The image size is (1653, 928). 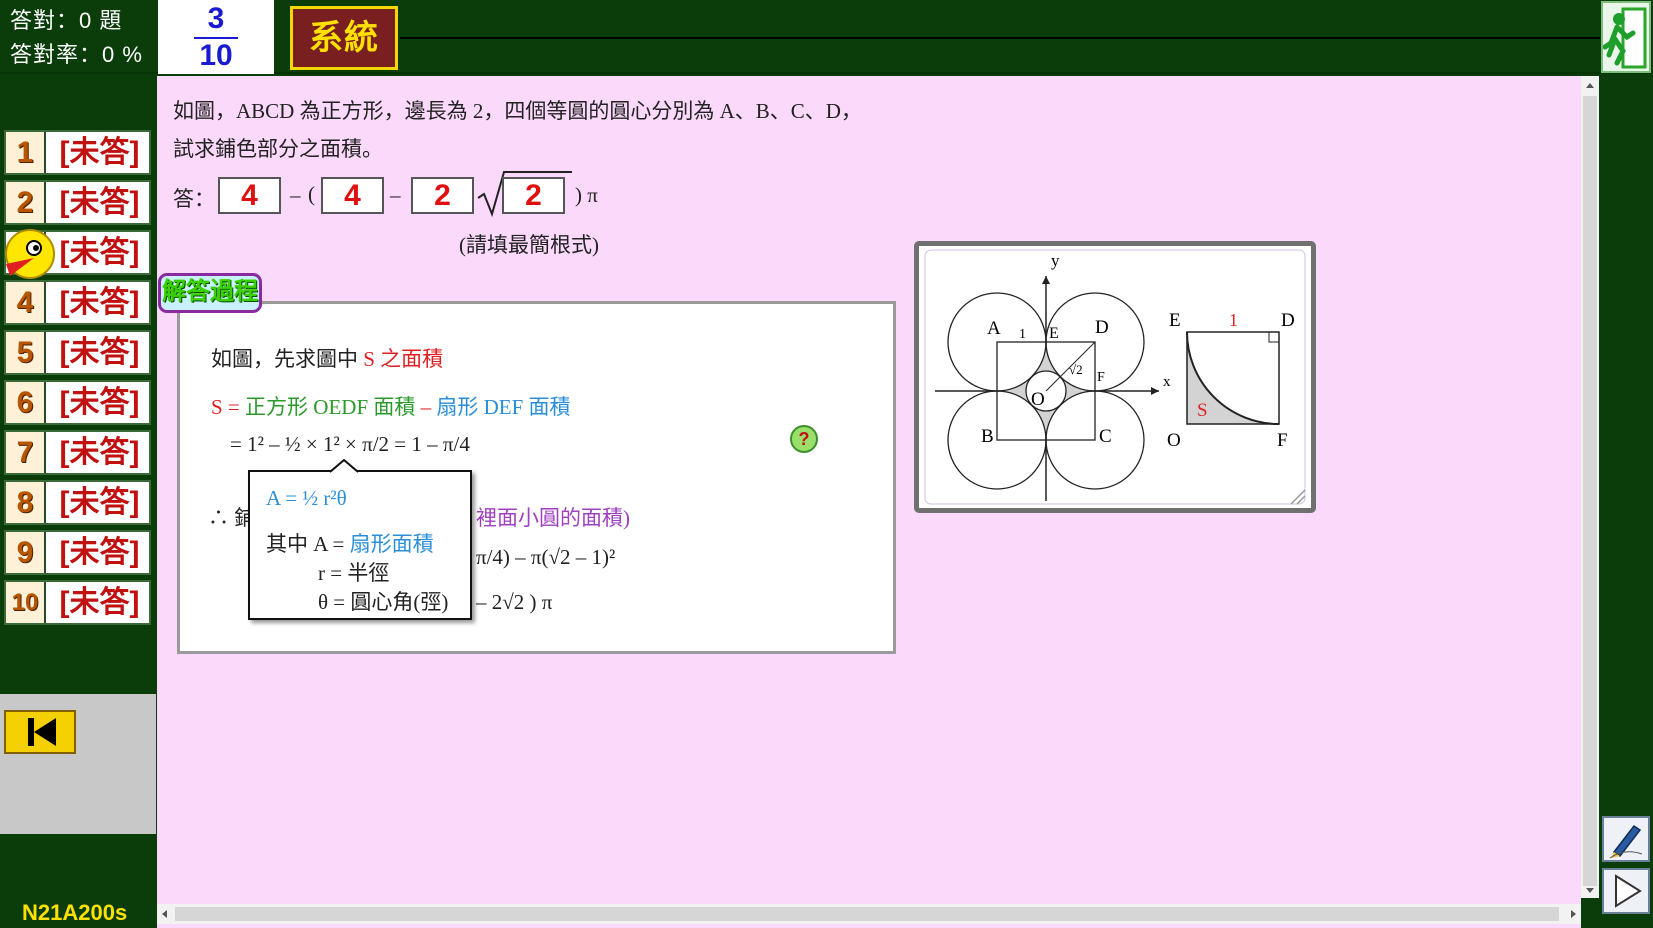 I want to click on question-number: 8, so click(x=26, y=502).